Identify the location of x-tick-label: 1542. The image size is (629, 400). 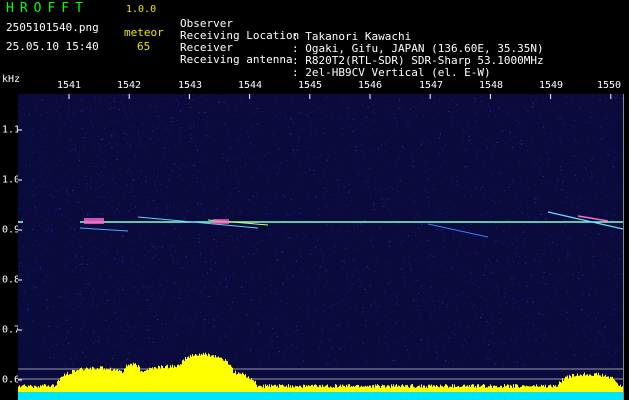
(129, 85).